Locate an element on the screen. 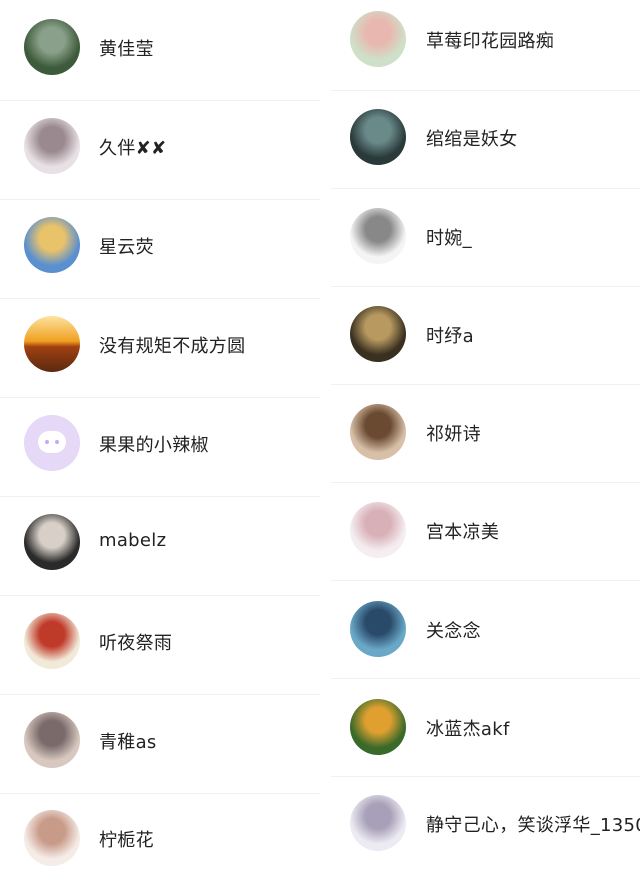 This screenshot has height=893, width=640. contact-name: 绾绾是妖女 is located at coordinates (472, 139).